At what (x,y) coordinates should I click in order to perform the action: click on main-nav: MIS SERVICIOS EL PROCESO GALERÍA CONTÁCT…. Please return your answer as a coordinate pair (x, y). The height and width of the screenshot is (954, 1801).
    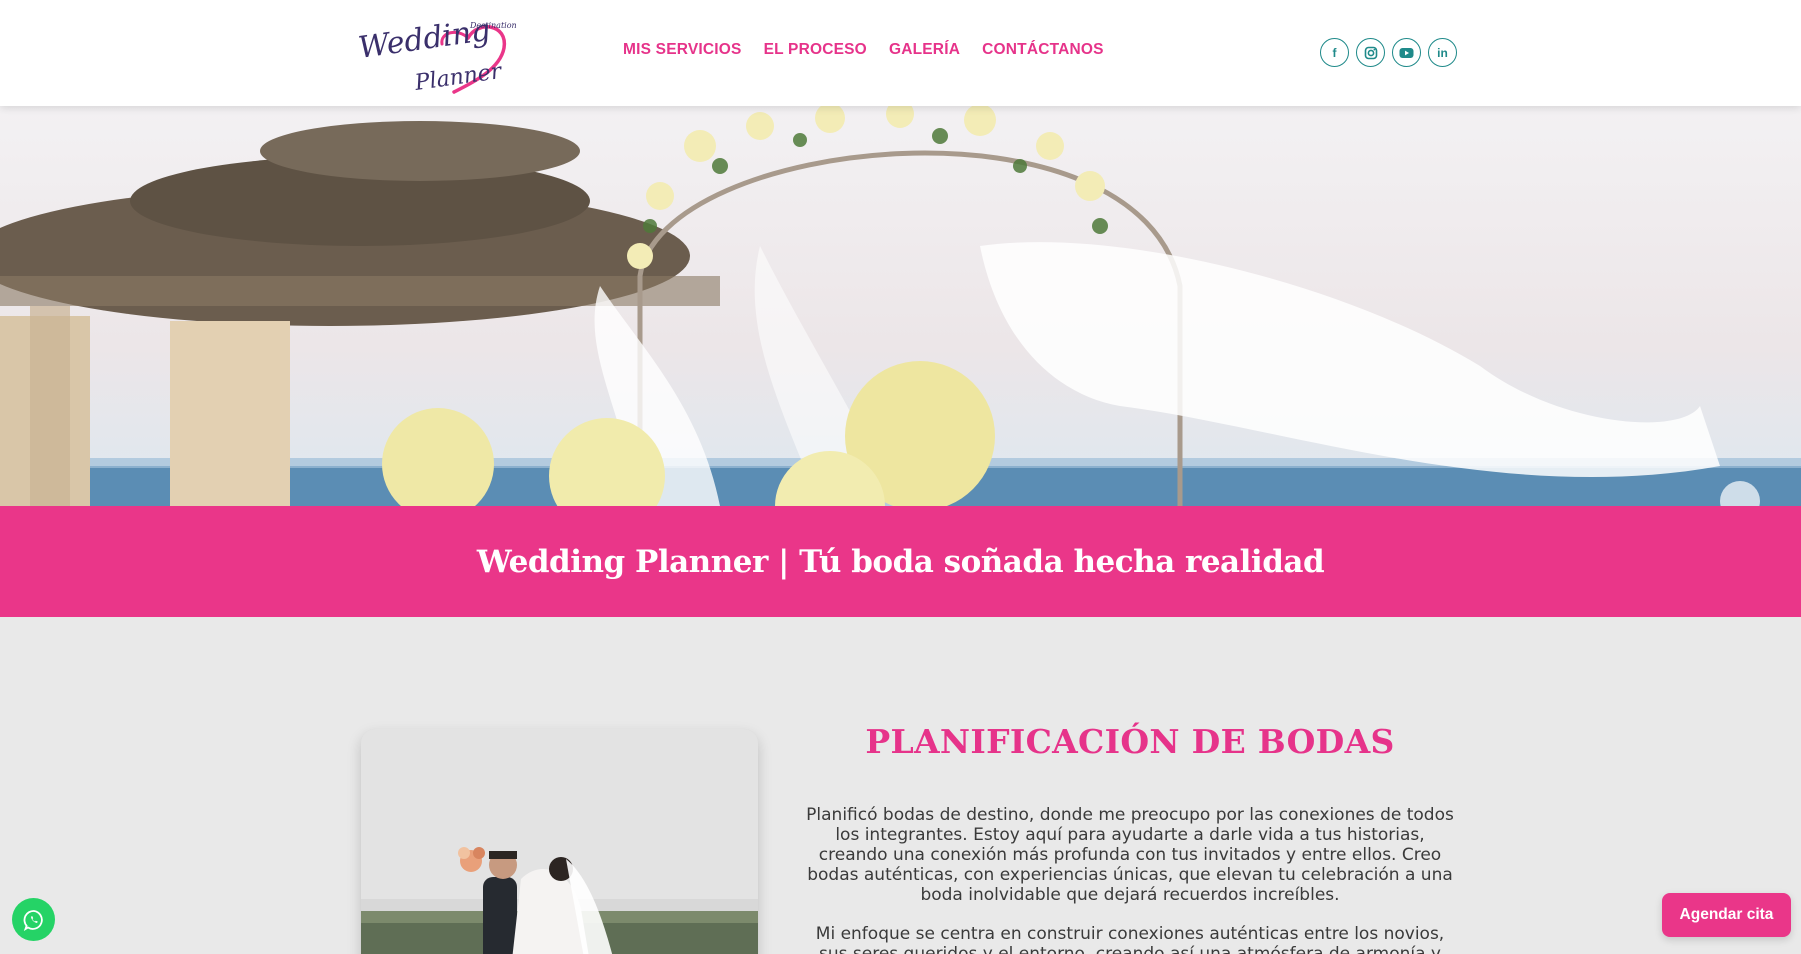
    Looking at the image, I should click on (874, 50).